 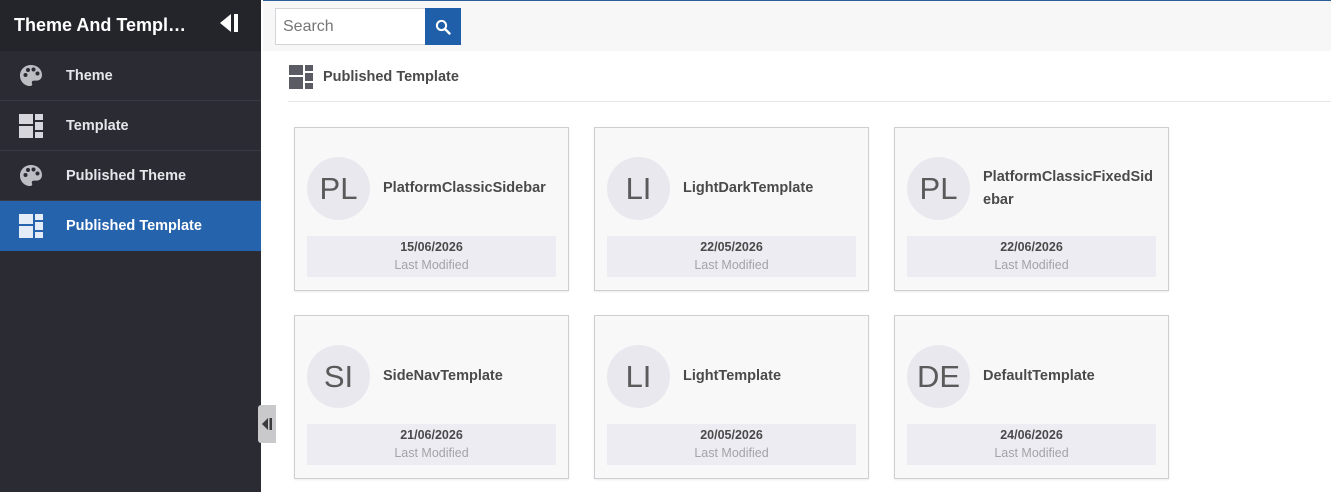 What do you see at coordinates (1039, 376) in the screenshot?
I see `template-name: DefaultTemplate` at bounding box center [1039, 376].